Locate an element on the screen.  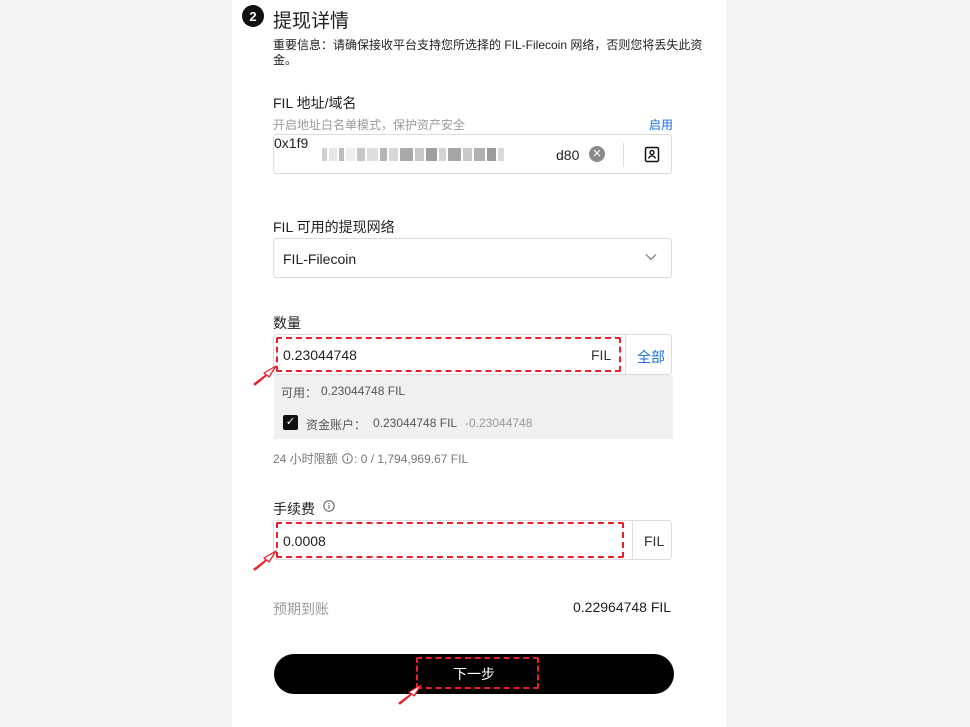
expected-value: 0.22964748 FIL is located at coordinates (622, 607).